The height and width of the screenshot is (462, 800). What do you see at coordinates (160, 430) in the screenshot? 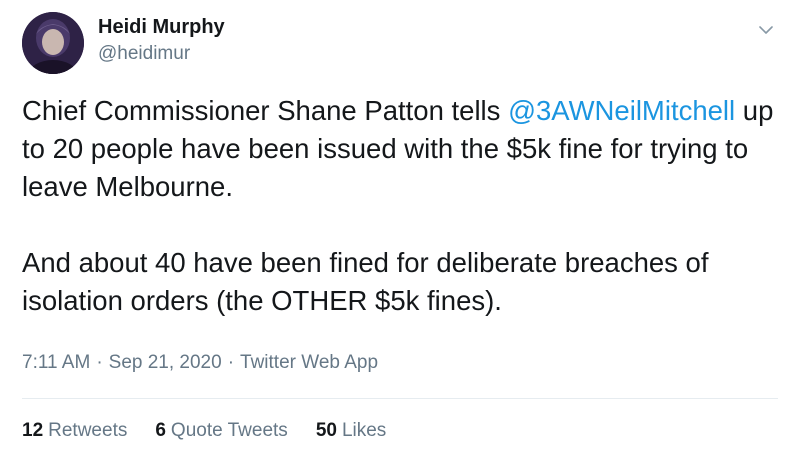
I see `quote-tweets-count: 6` at bounding box center [160, 430].